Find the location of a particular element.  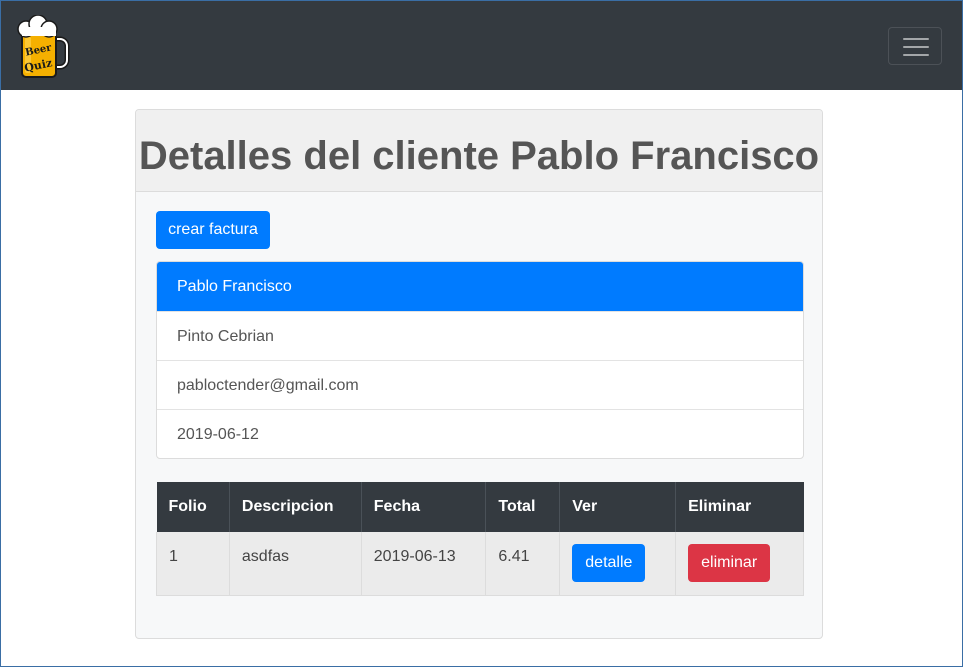

header-total: Total is located at coordinates (523, 507).